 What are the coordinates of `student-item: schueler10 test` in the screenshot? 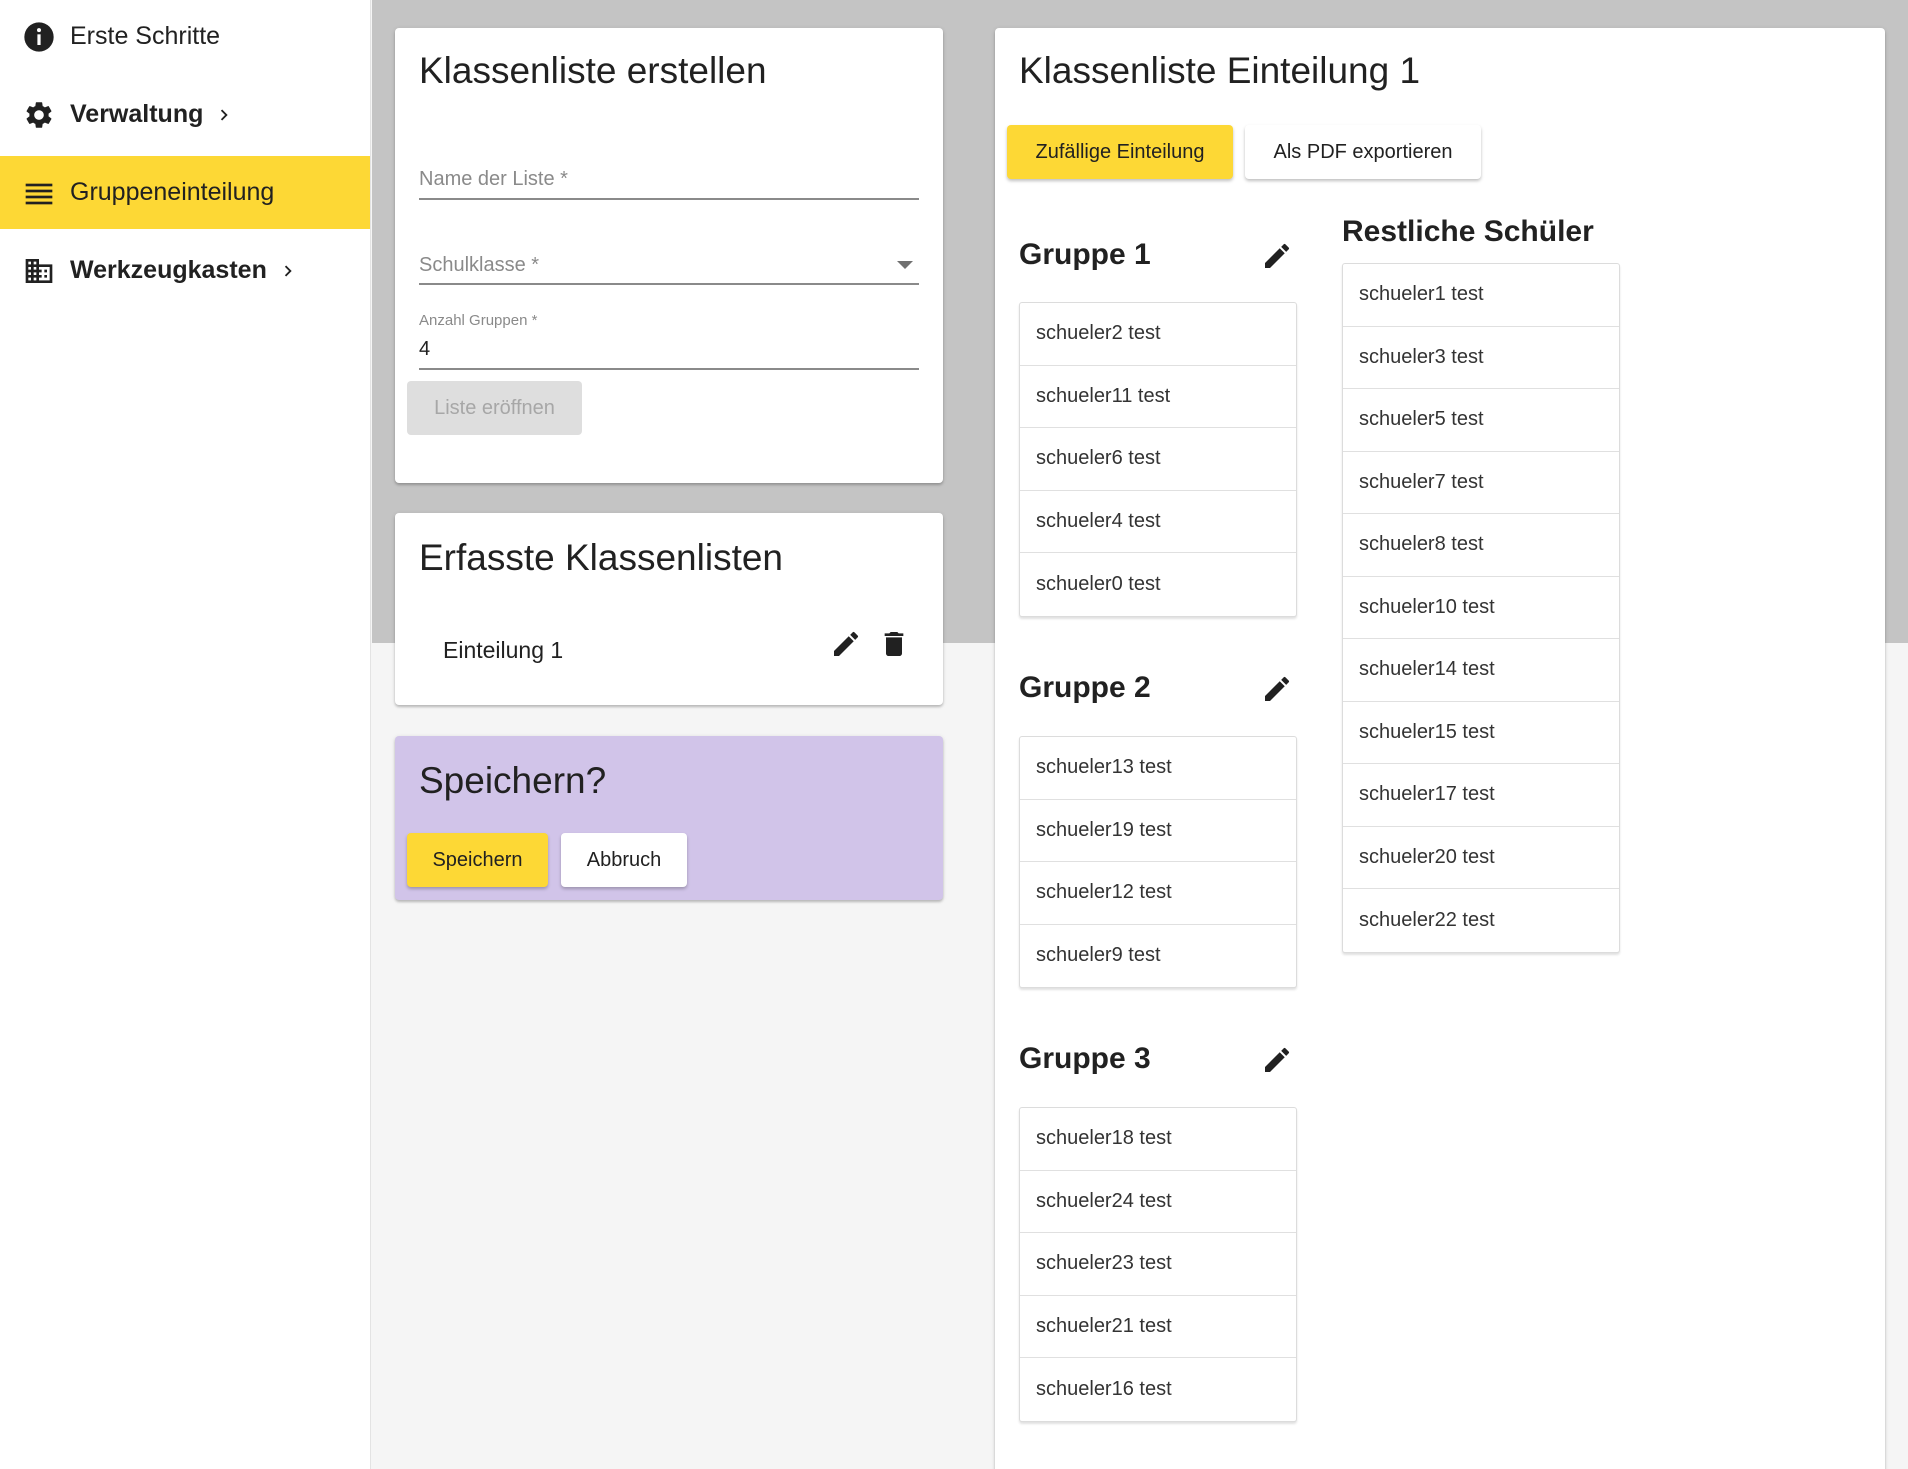 It's located at (1481, 608).